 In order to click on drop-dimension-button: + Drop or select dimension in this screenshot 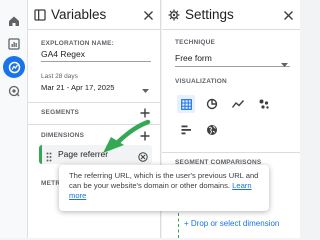, I will do `click(231, 223)`.